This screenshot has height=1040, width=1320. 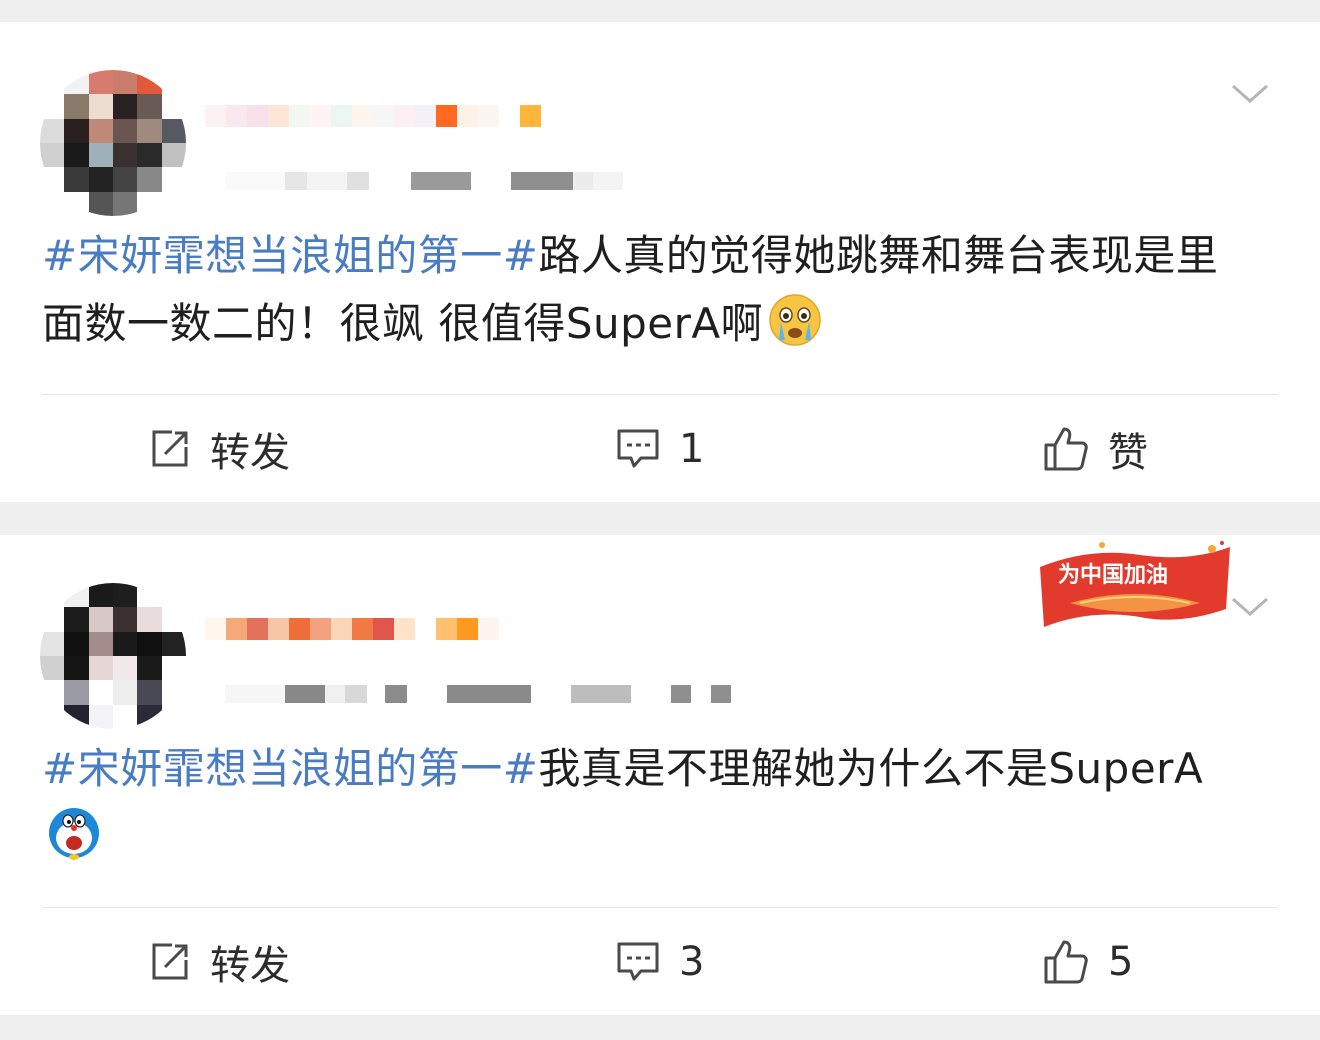 I want to click on crying-face-icon, so click(x=795, y=320).